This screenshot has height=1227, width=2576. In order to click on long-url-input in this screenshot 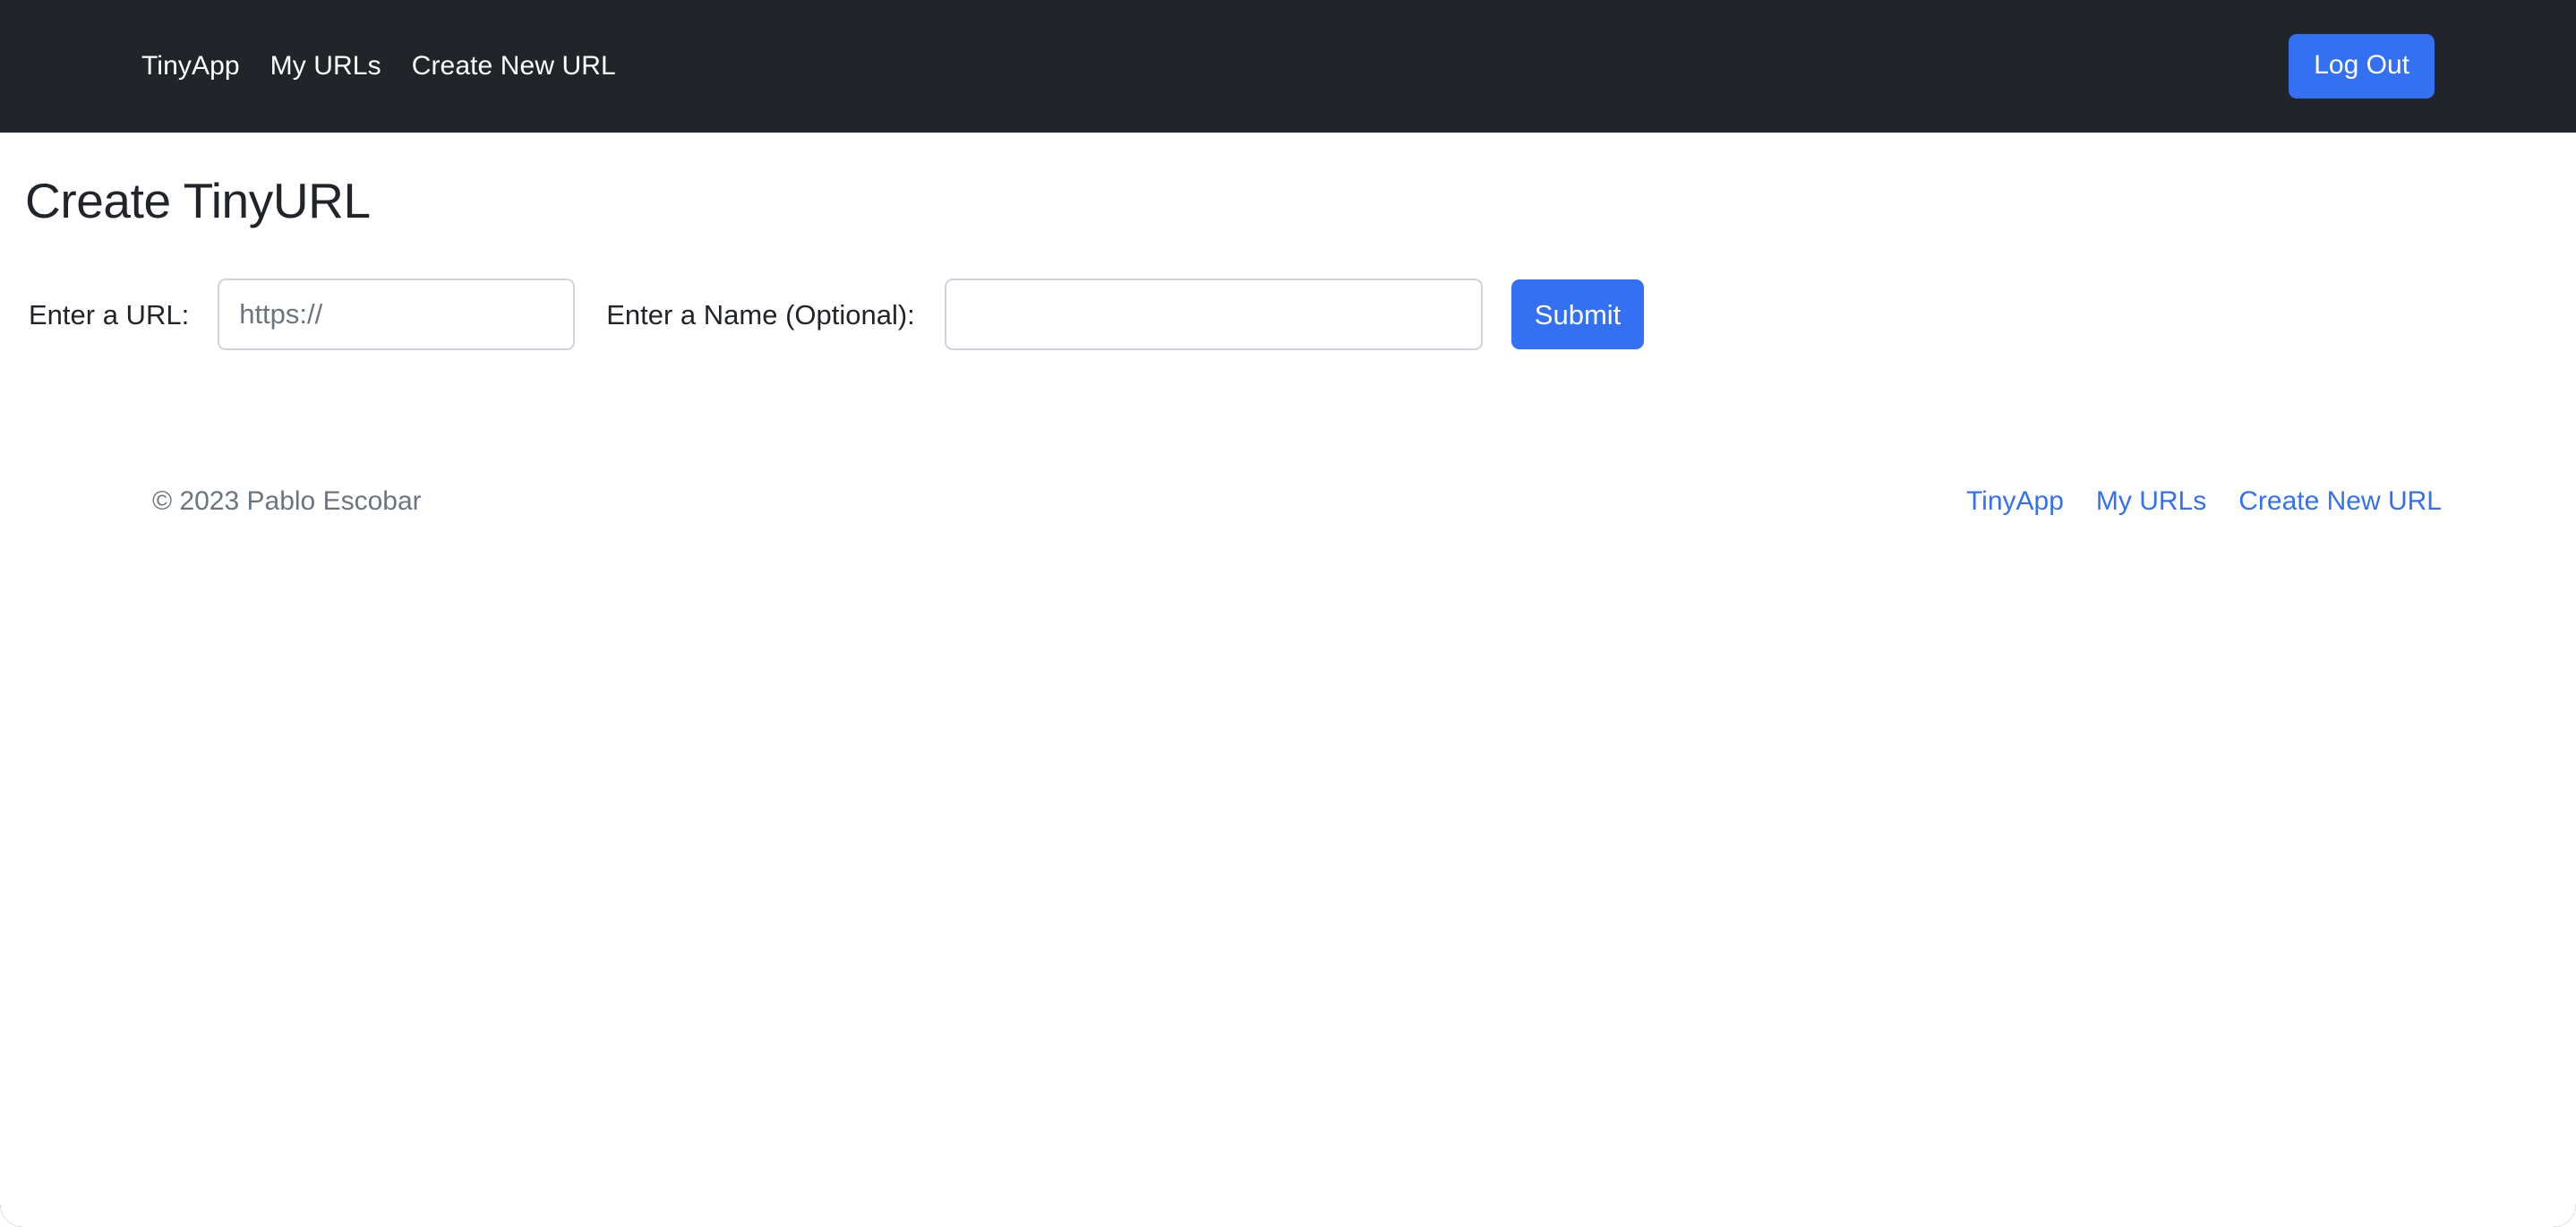, I will do `click(397, 314)`.